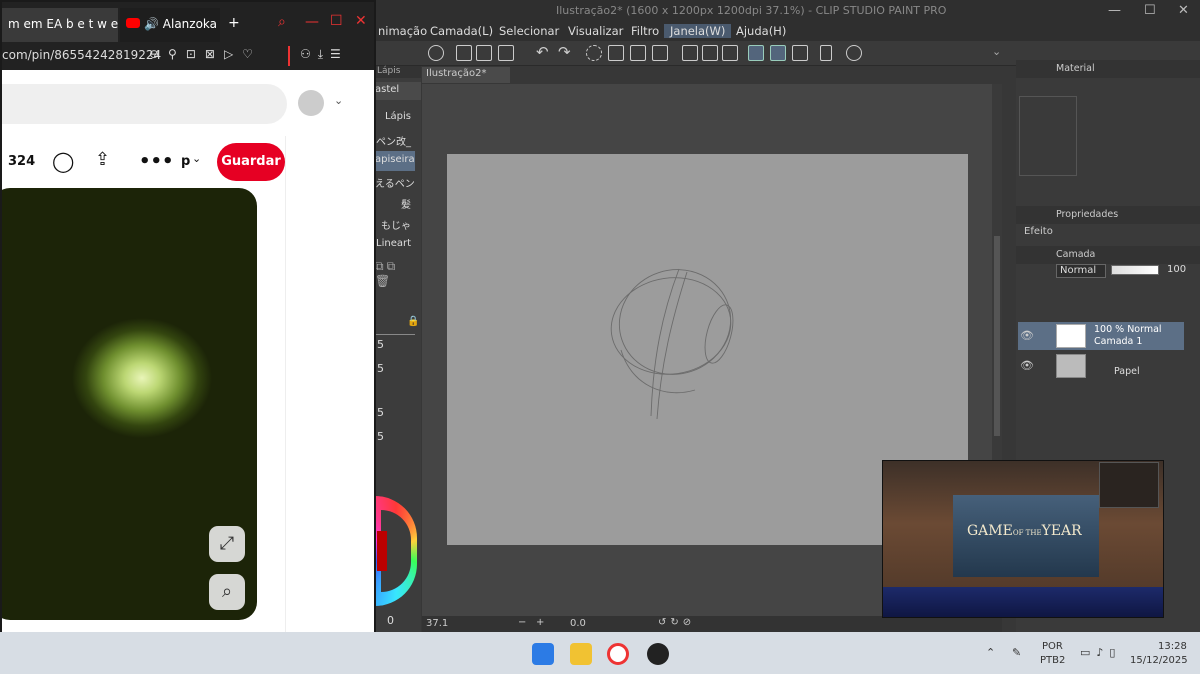 This screenshot has width=1200, height=674. I want to click on windows-start-icon, so click(543, 654).